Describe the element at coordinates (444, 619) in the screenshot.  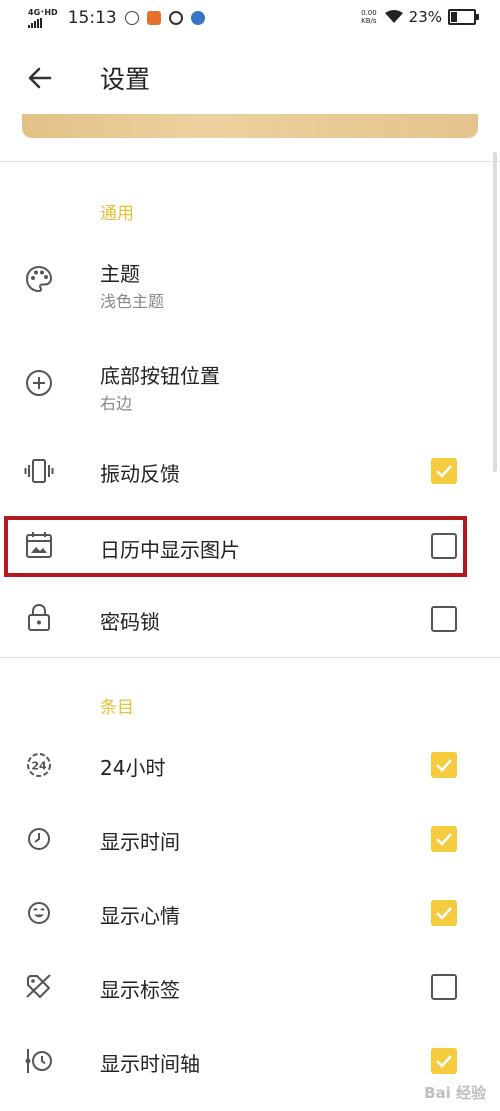
I see `password-lock-checkbox` at that location.